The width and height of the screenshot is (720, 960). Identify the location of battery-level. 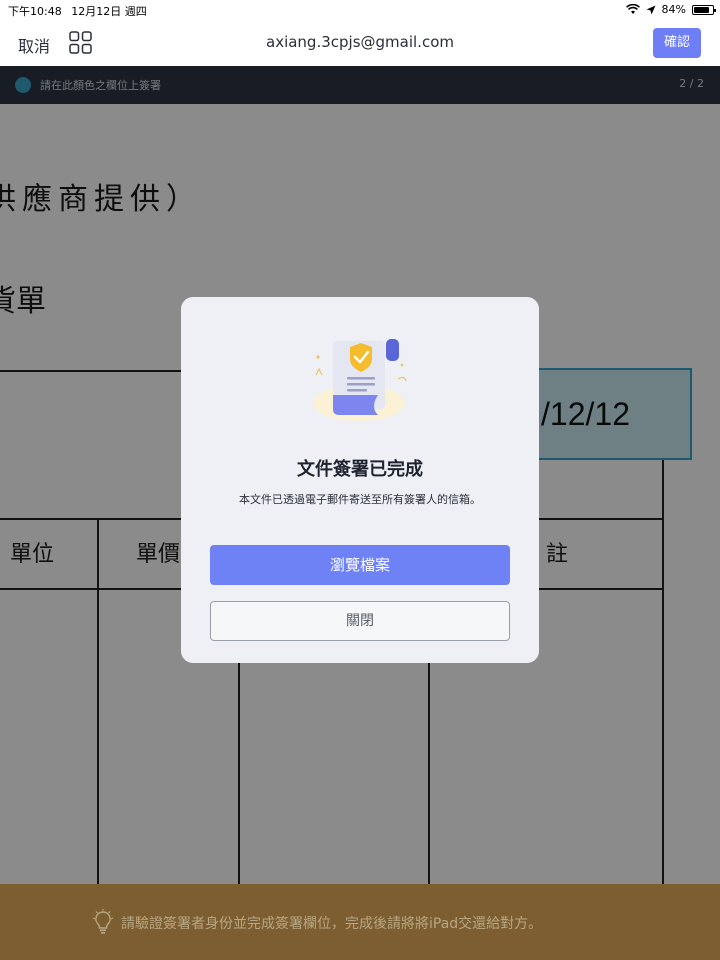
(702, 9).